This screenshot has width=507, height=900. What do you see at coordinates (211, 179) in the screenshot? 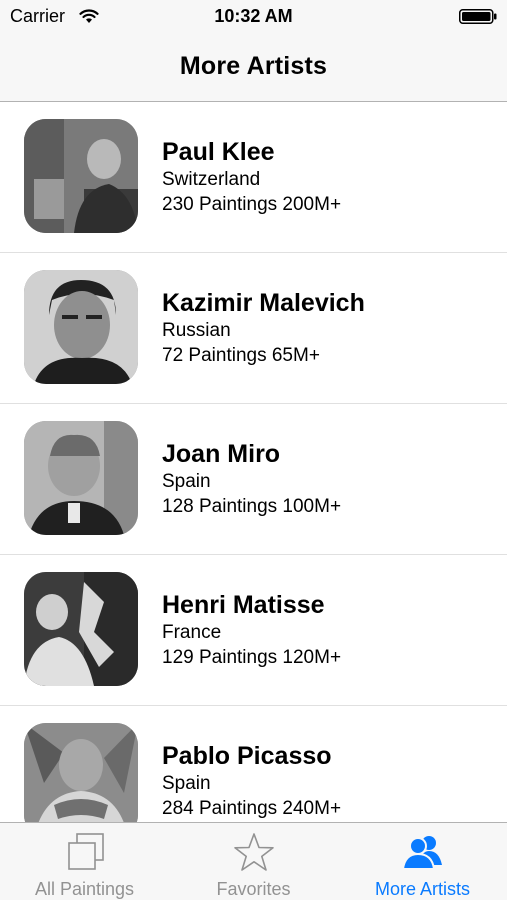
I see `artist-country: Switzerland` at bounding box center [211, 179].